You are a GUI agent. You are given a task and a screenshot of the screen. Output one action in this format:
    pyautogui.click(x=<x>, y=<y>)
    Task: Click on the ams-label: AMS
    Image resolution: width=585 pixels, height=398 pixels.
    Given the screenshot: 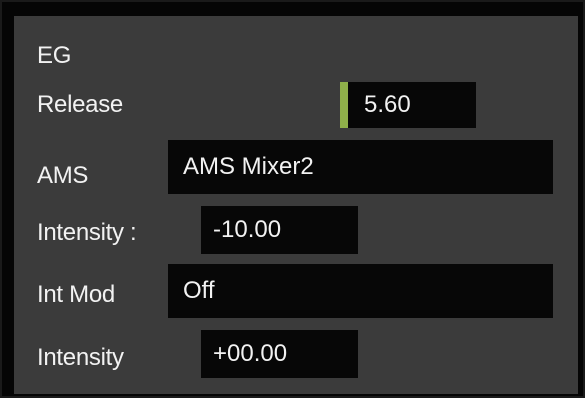 What is the action you would take?
    pyautogui.click(x=63, y=175)
    